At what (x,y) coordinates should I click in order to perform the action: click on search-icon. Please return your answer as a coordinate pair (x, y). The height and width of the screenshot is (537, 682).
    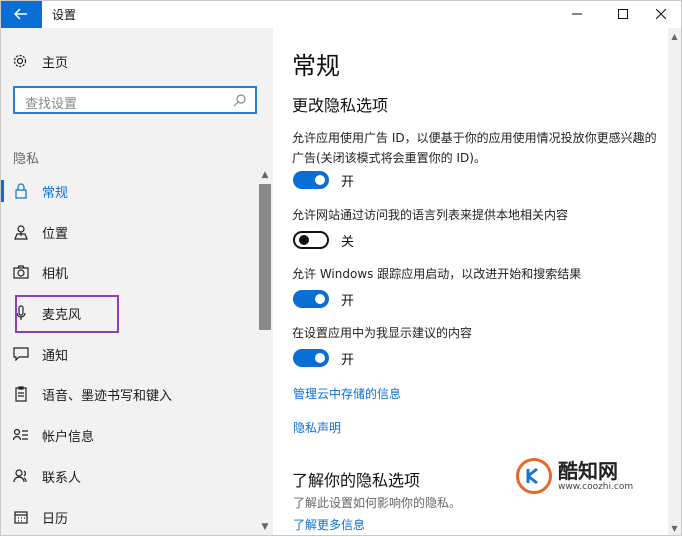
    Looking at the image, I should click on (240, 100).